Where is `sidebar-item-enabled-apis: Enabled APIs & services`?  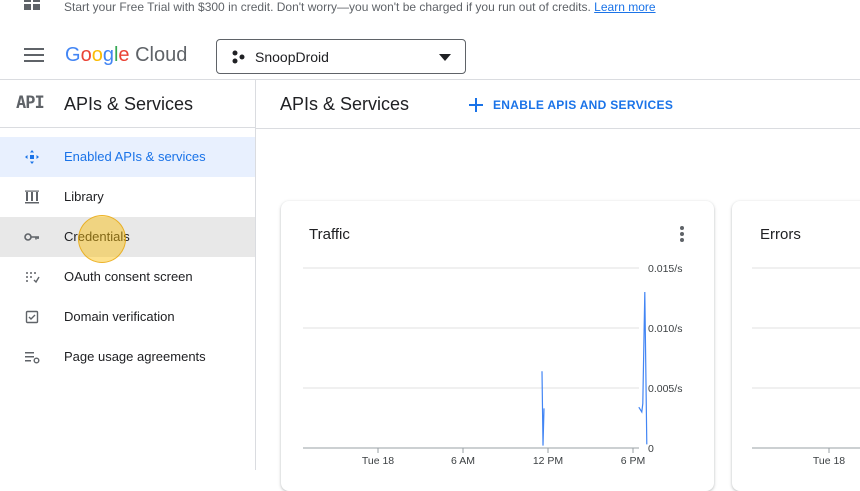 sidebar-item-enabled-apis: Enabled APIs & services is located at coordinates (127, 157).